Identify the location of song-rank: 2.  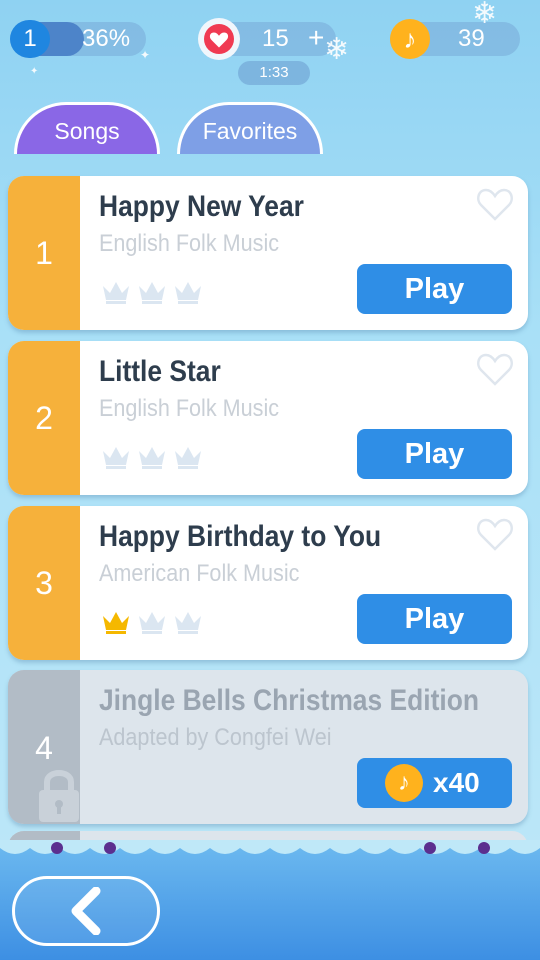
(44, 418).